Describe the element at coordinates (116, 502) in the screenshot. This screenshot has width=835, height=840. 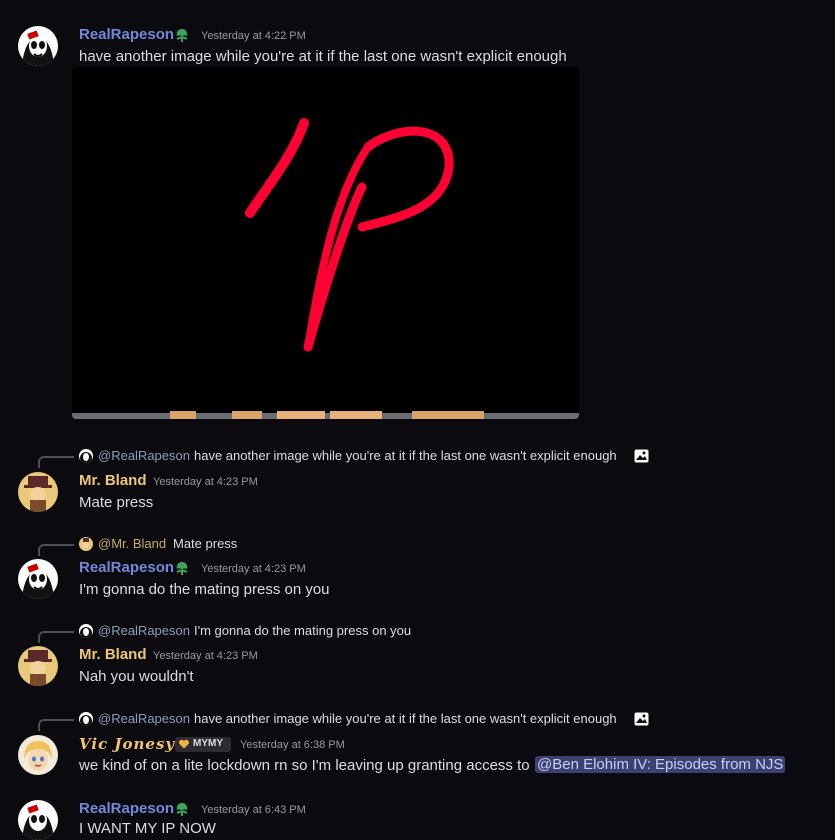
I see `message-text: Mate press` at that location.